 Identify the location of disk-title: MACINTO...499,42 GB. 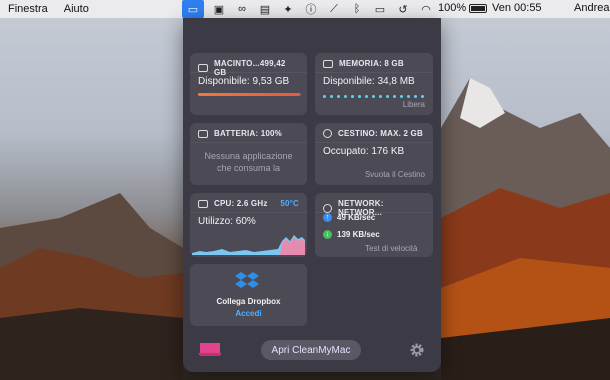
(250, 68).